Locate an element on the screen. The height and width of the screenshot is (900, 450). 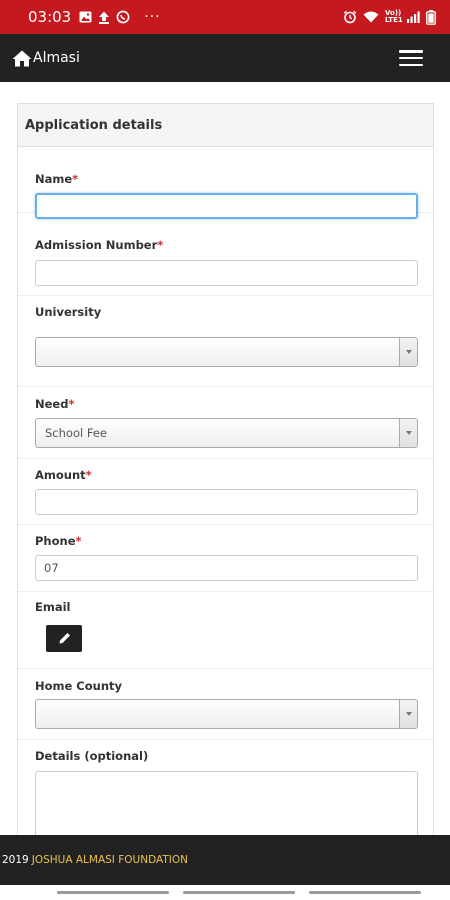
admission-number-input is located at coordinates (226, 273).